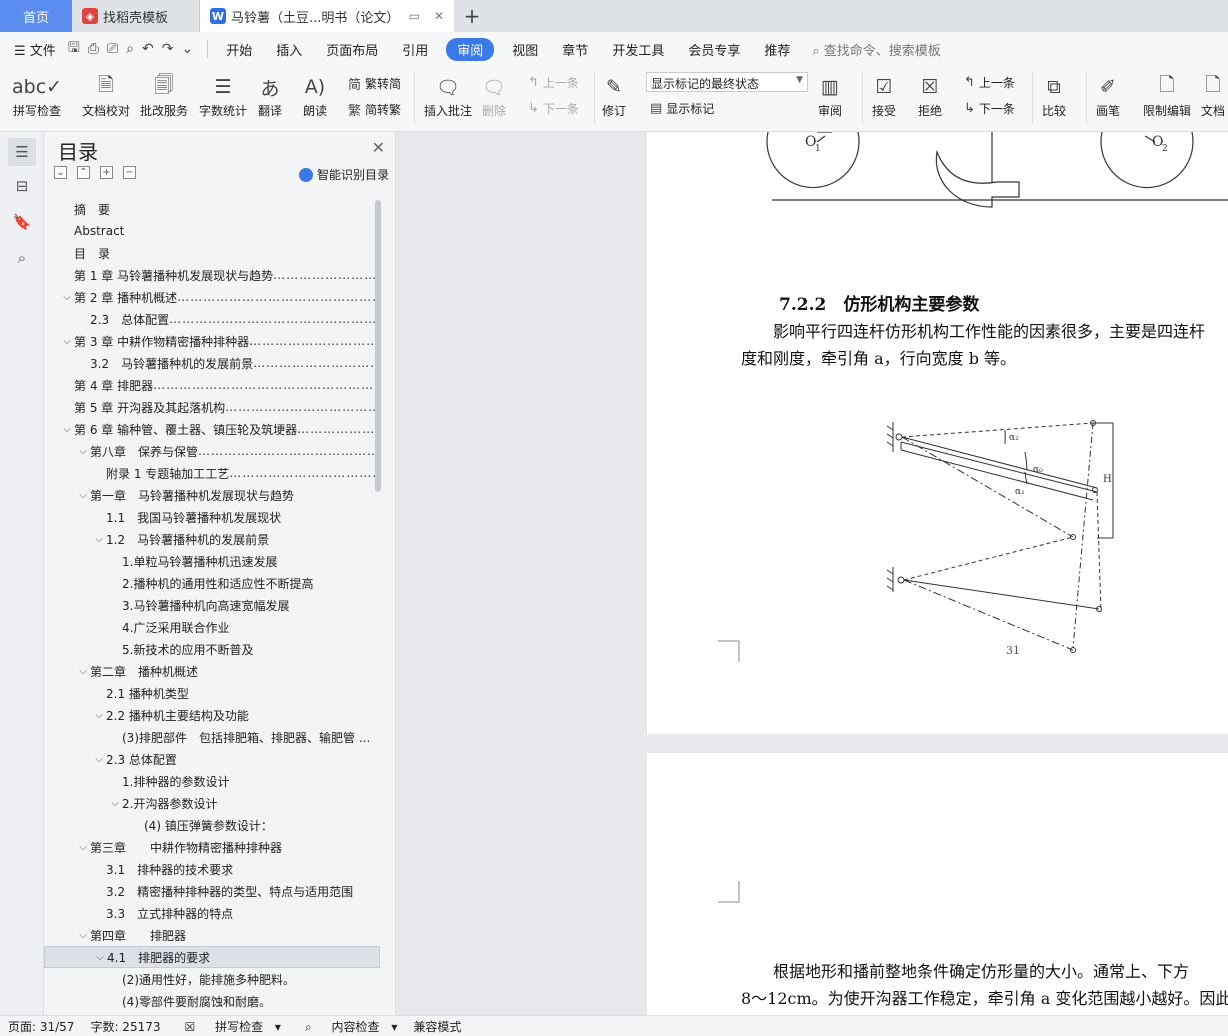  I want to click on toc-panel-icon: ☰, so click(22, 152).